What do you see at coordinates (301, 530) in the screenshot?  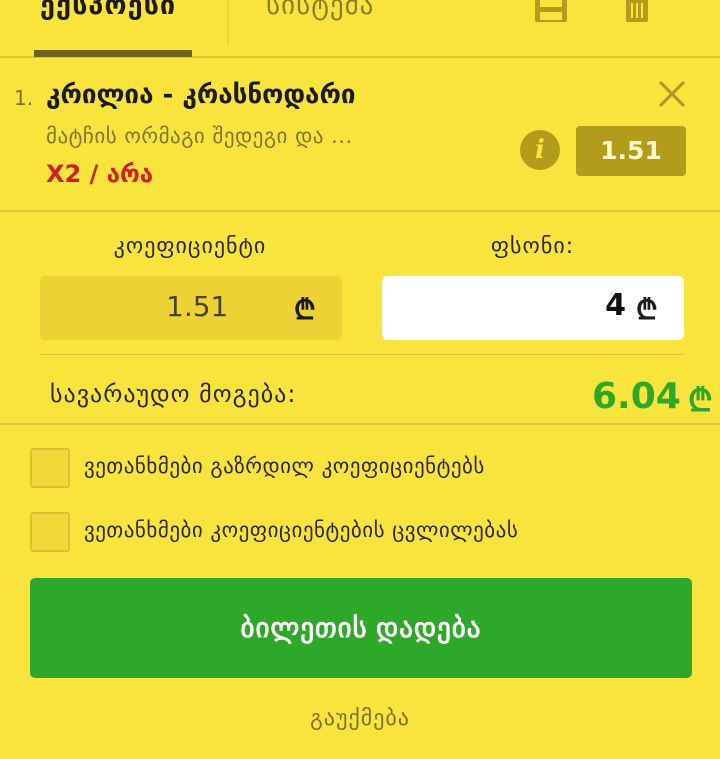 I see `checkbox-label: ვეთანხმები კოეფიციენტების ცვლილებას` at bounding box center [301, 530].